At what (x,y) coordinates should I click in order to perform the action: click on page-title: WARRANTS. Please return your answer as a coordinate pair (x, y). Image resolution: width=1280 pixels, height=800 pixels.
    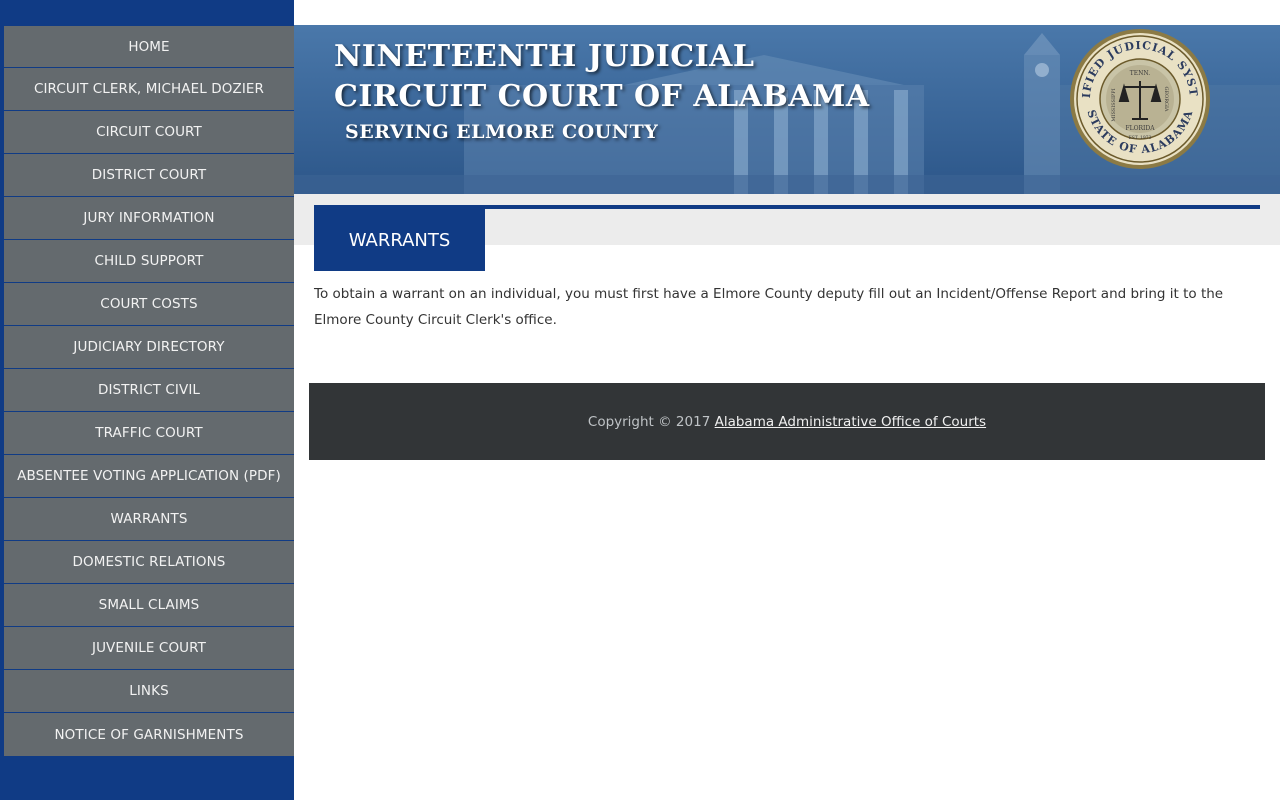
    Looking at the image, I should click on (399, 240).